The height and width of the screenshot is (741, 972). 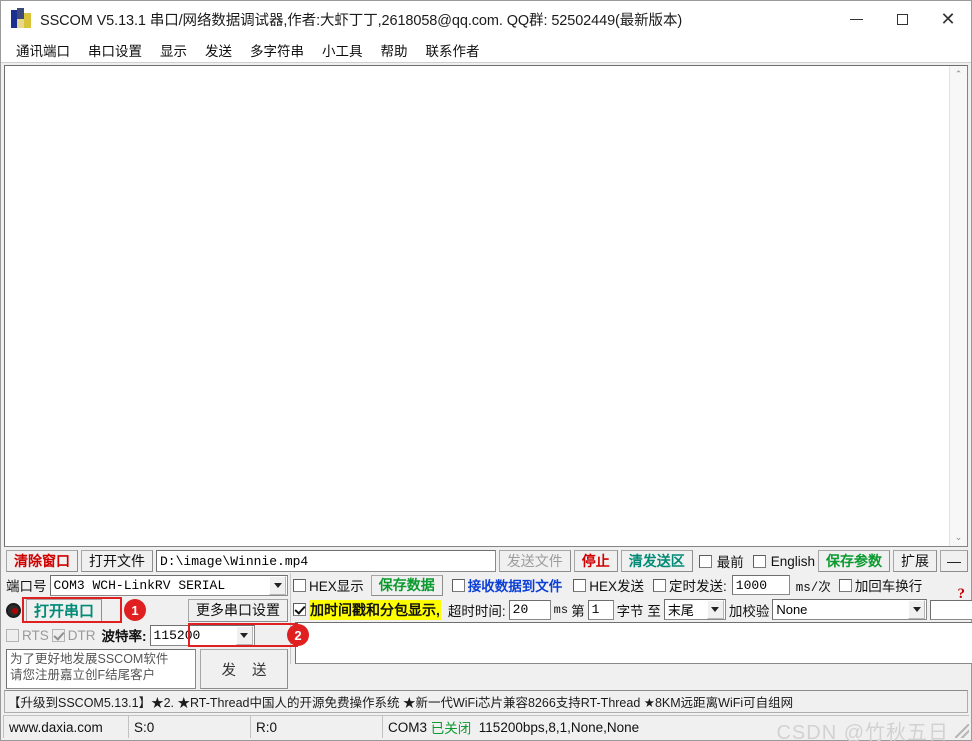 I want to click on status-sent-count: S:0, so click(x=189, y=726).